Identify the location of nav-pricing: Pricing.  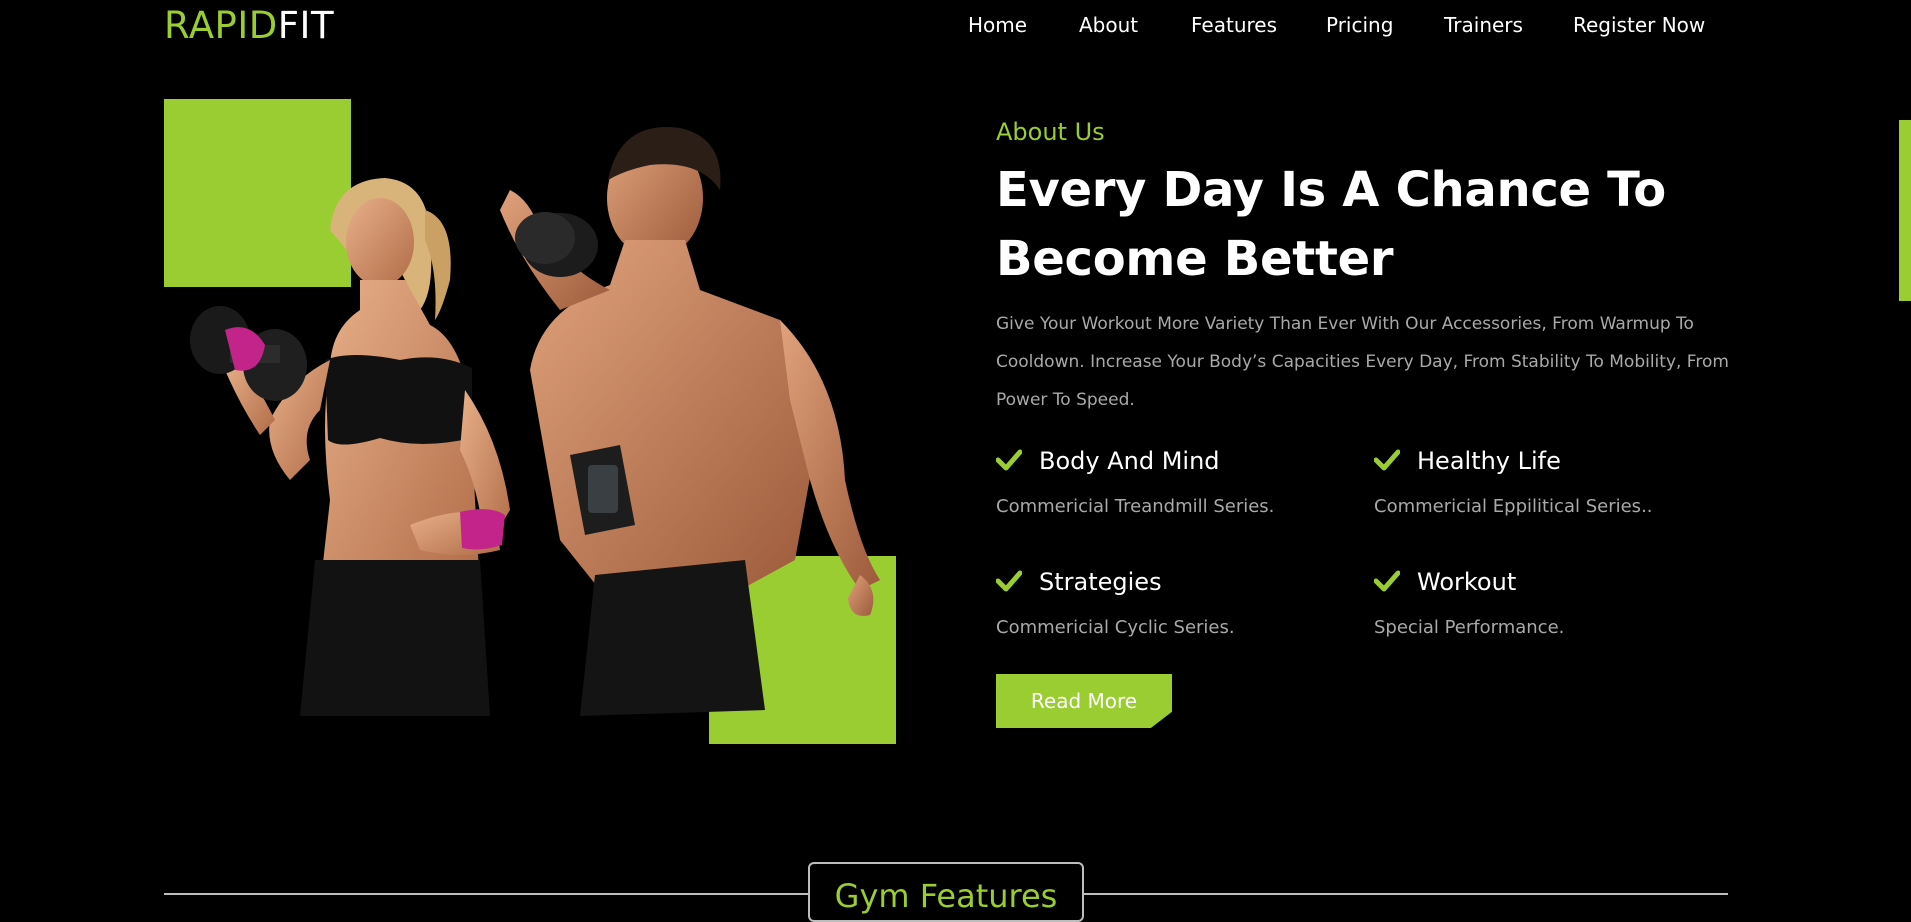
(1359, 25).